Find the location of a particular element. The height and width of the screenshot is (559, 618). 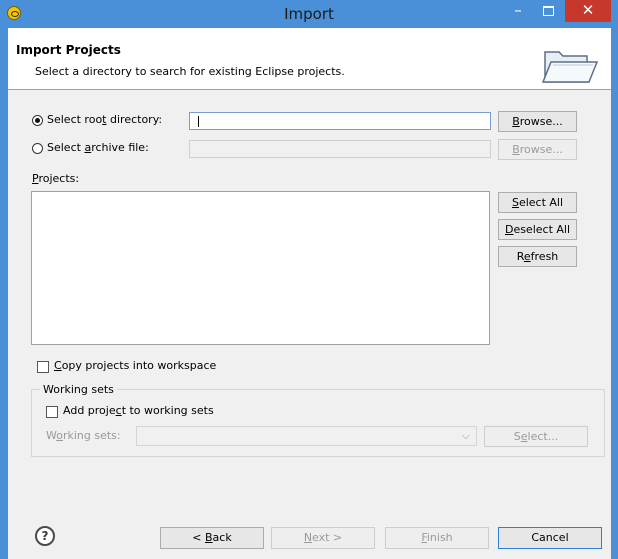

button-label: ext > is located at coordinates (327, 537).